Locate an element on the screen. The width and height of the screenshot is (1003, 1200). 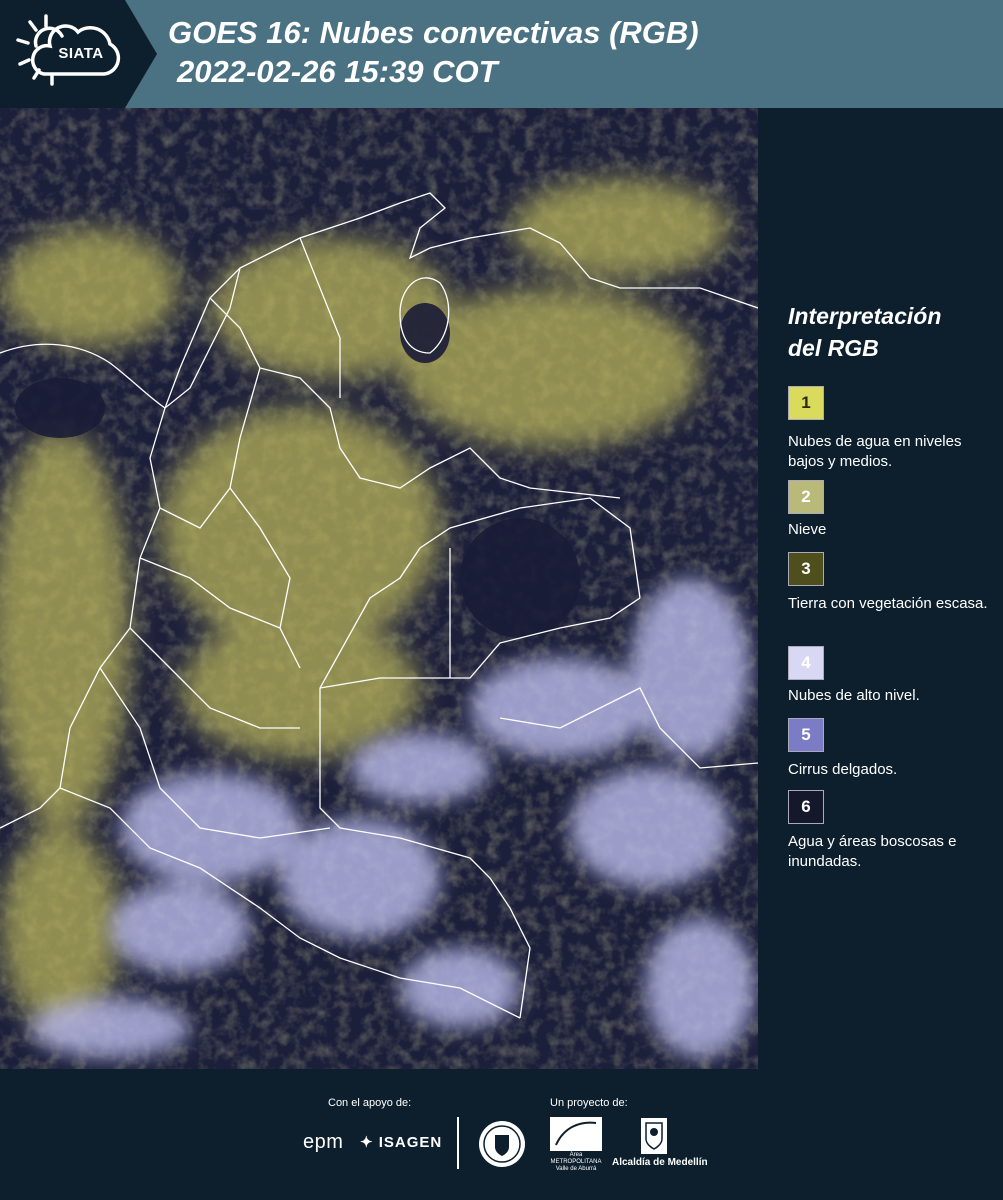
logo-wordmark: SIATA is located at coordinates (81, 53).